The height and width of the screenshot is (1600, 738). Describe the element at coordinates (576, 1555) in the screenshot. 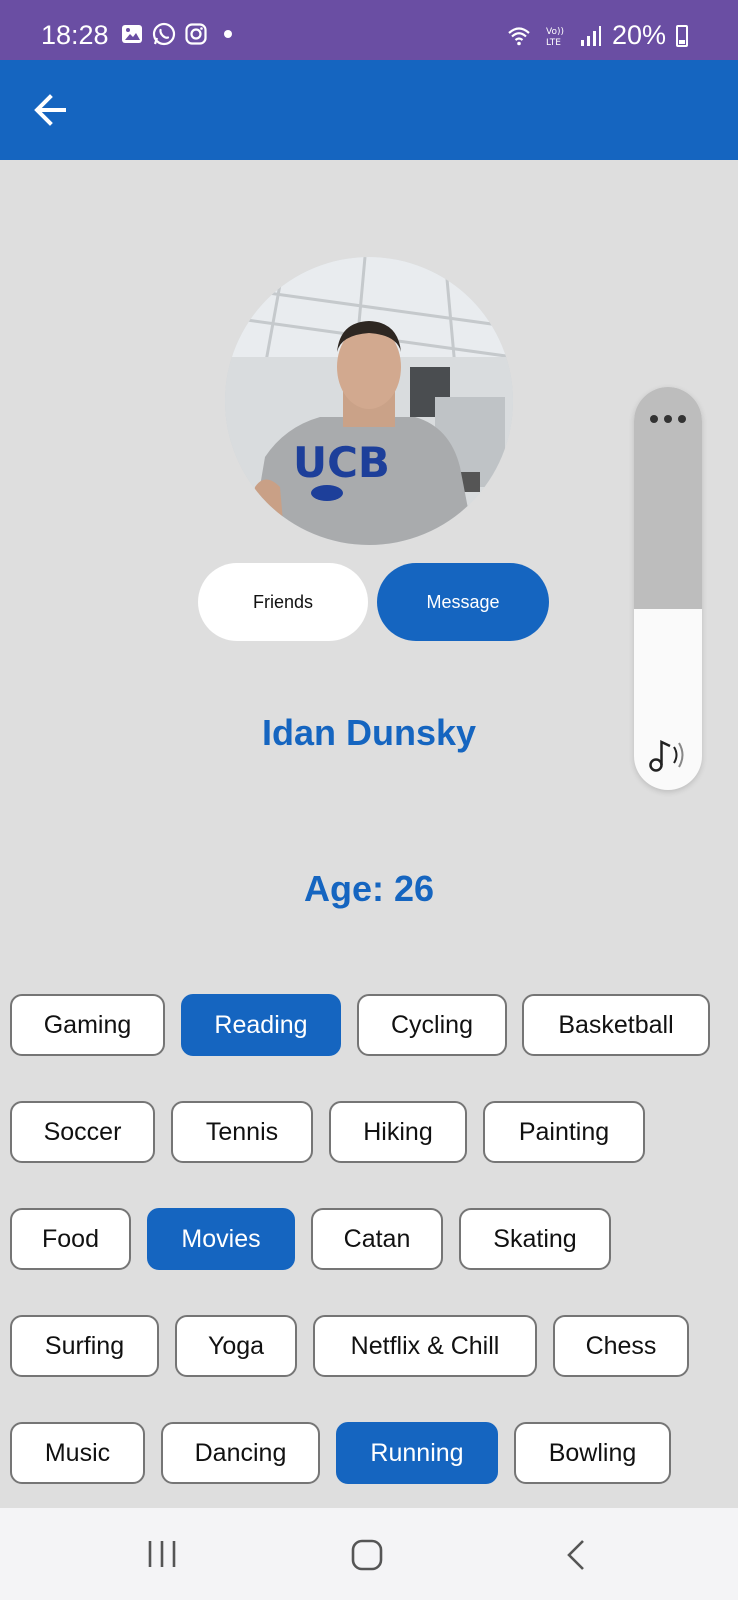

I see `nav-back-icon` at that location.